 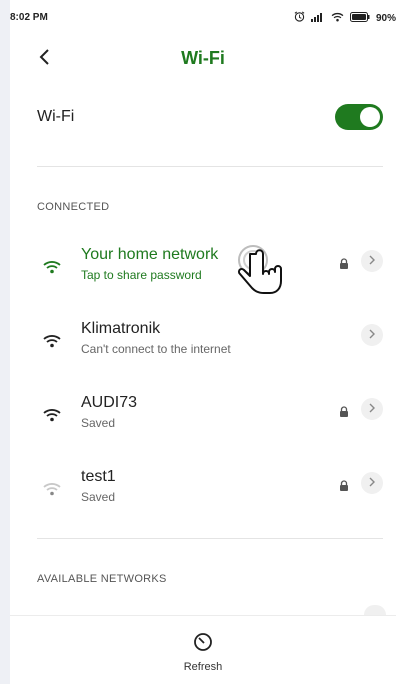 What do you see at coordinates (203, 58) in the screenshot?
I see `page-title: Wi-Fi` at bounding box center [203, 58].